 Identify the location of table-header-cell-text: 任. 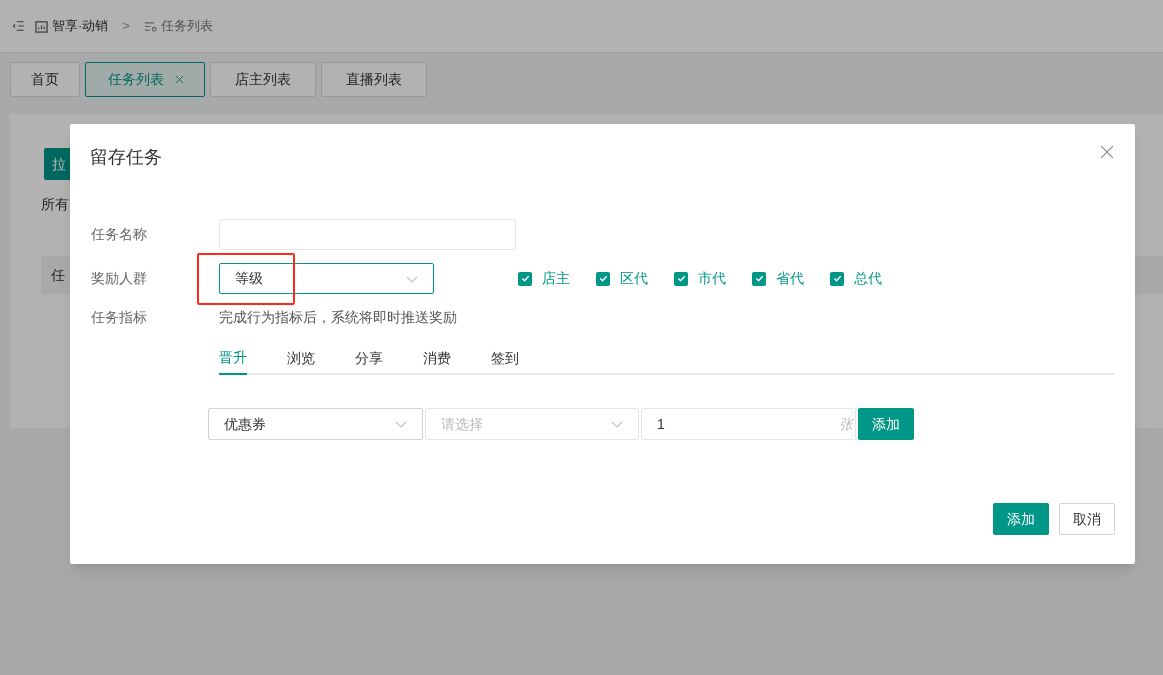
(58, 275).